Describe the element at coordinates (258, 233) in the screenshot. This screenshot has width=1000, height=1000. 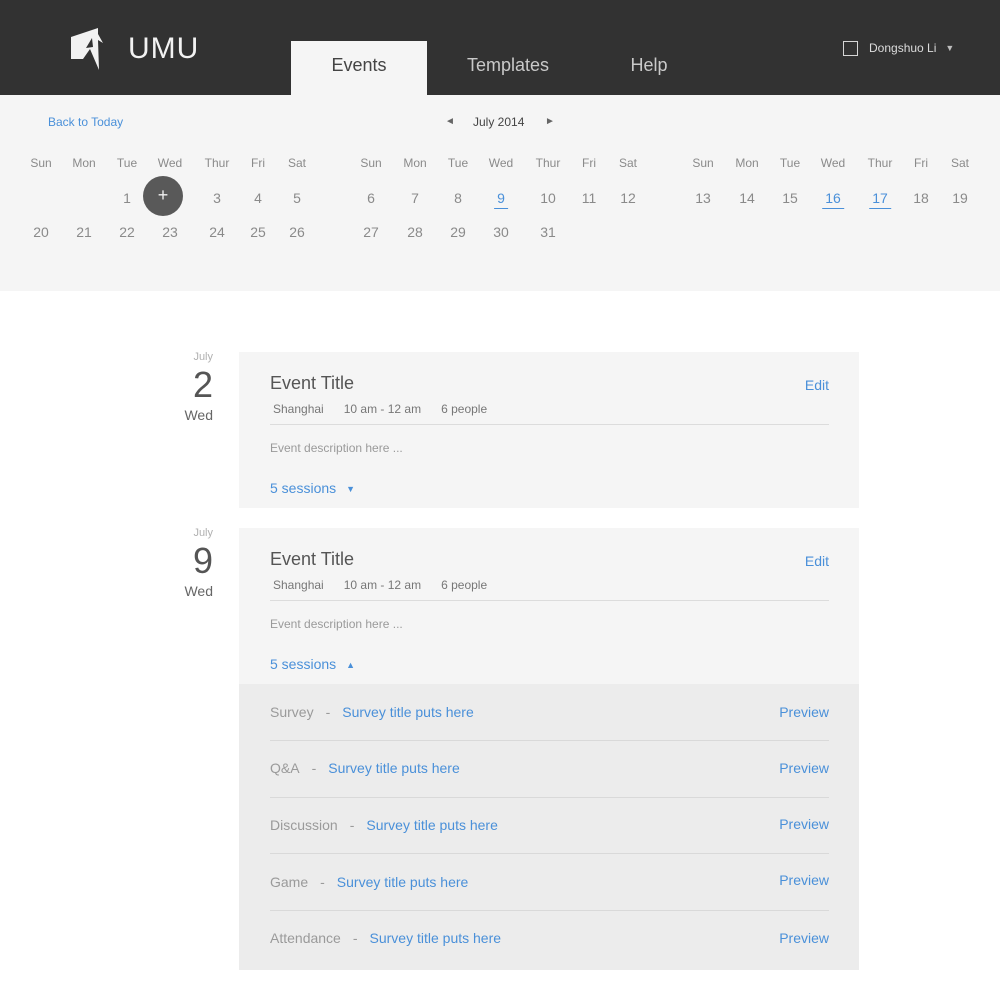
I see `calendar-day: 25` at that location.